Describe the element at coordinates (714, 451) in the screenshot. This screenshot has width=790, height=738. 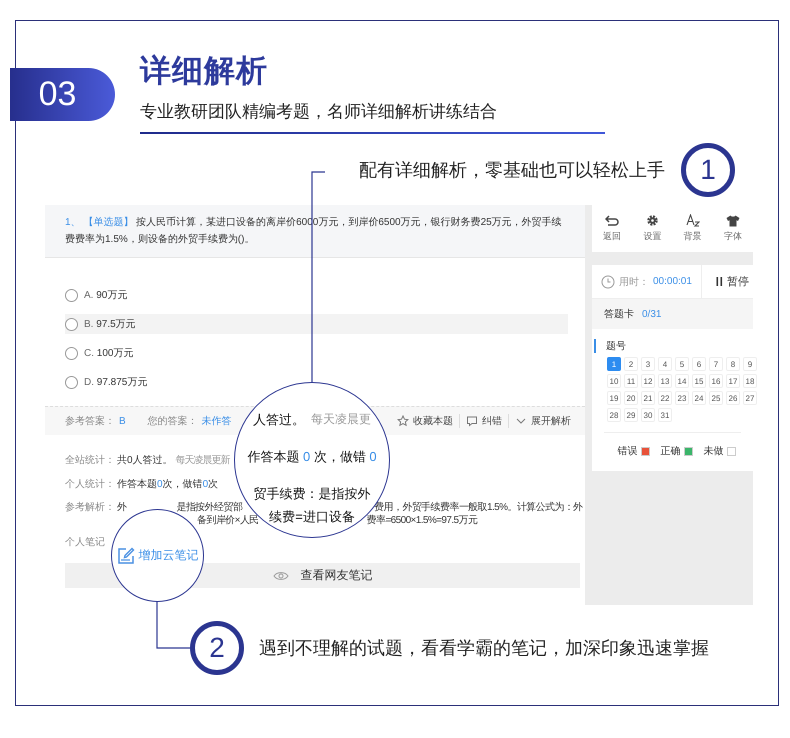
I see `legend-label: 未做` at that location.